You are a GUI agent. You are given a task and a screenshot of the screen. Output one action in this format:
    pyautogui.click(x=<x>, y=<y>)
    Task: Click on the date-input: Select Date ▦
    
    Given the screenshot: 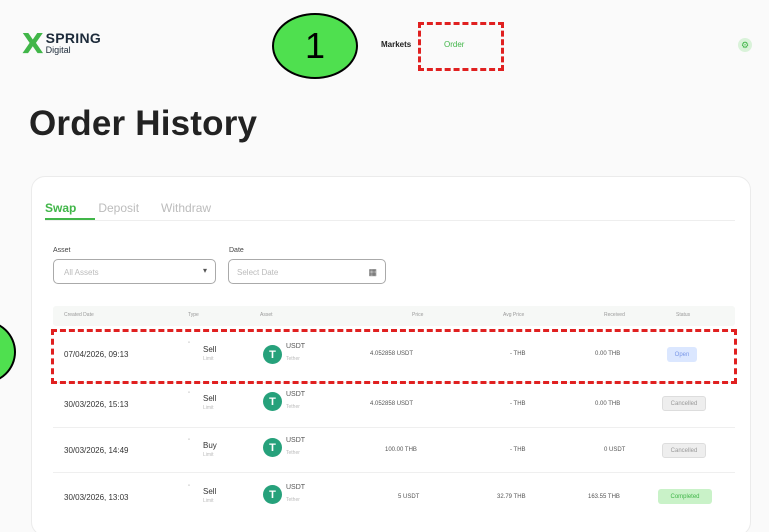 What is the action you would take?
    pyautogui.click(x=307, y=271)
    